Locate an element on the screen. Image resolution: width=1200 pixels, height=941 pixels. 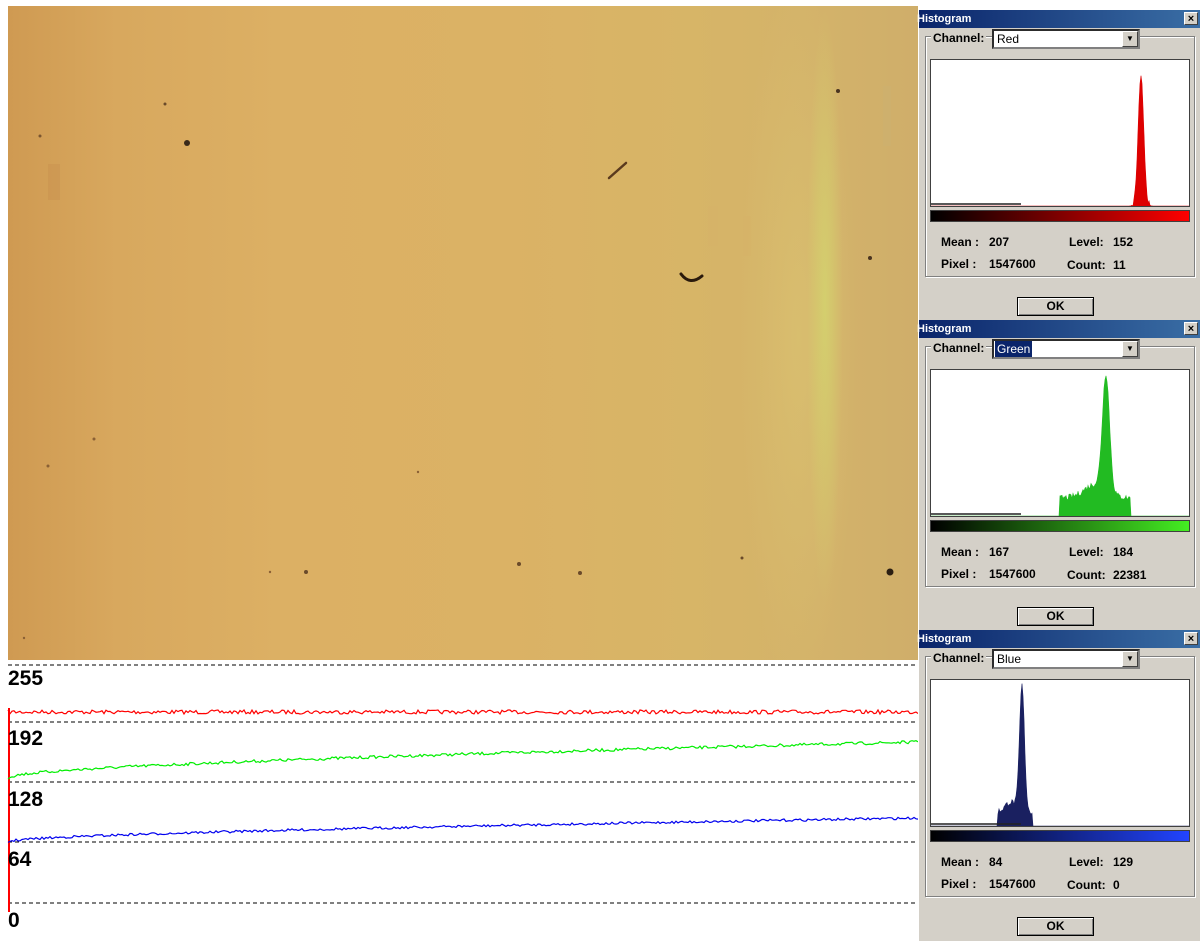
channel-select: Blue ▼ is located at coordinates (1066, 659).